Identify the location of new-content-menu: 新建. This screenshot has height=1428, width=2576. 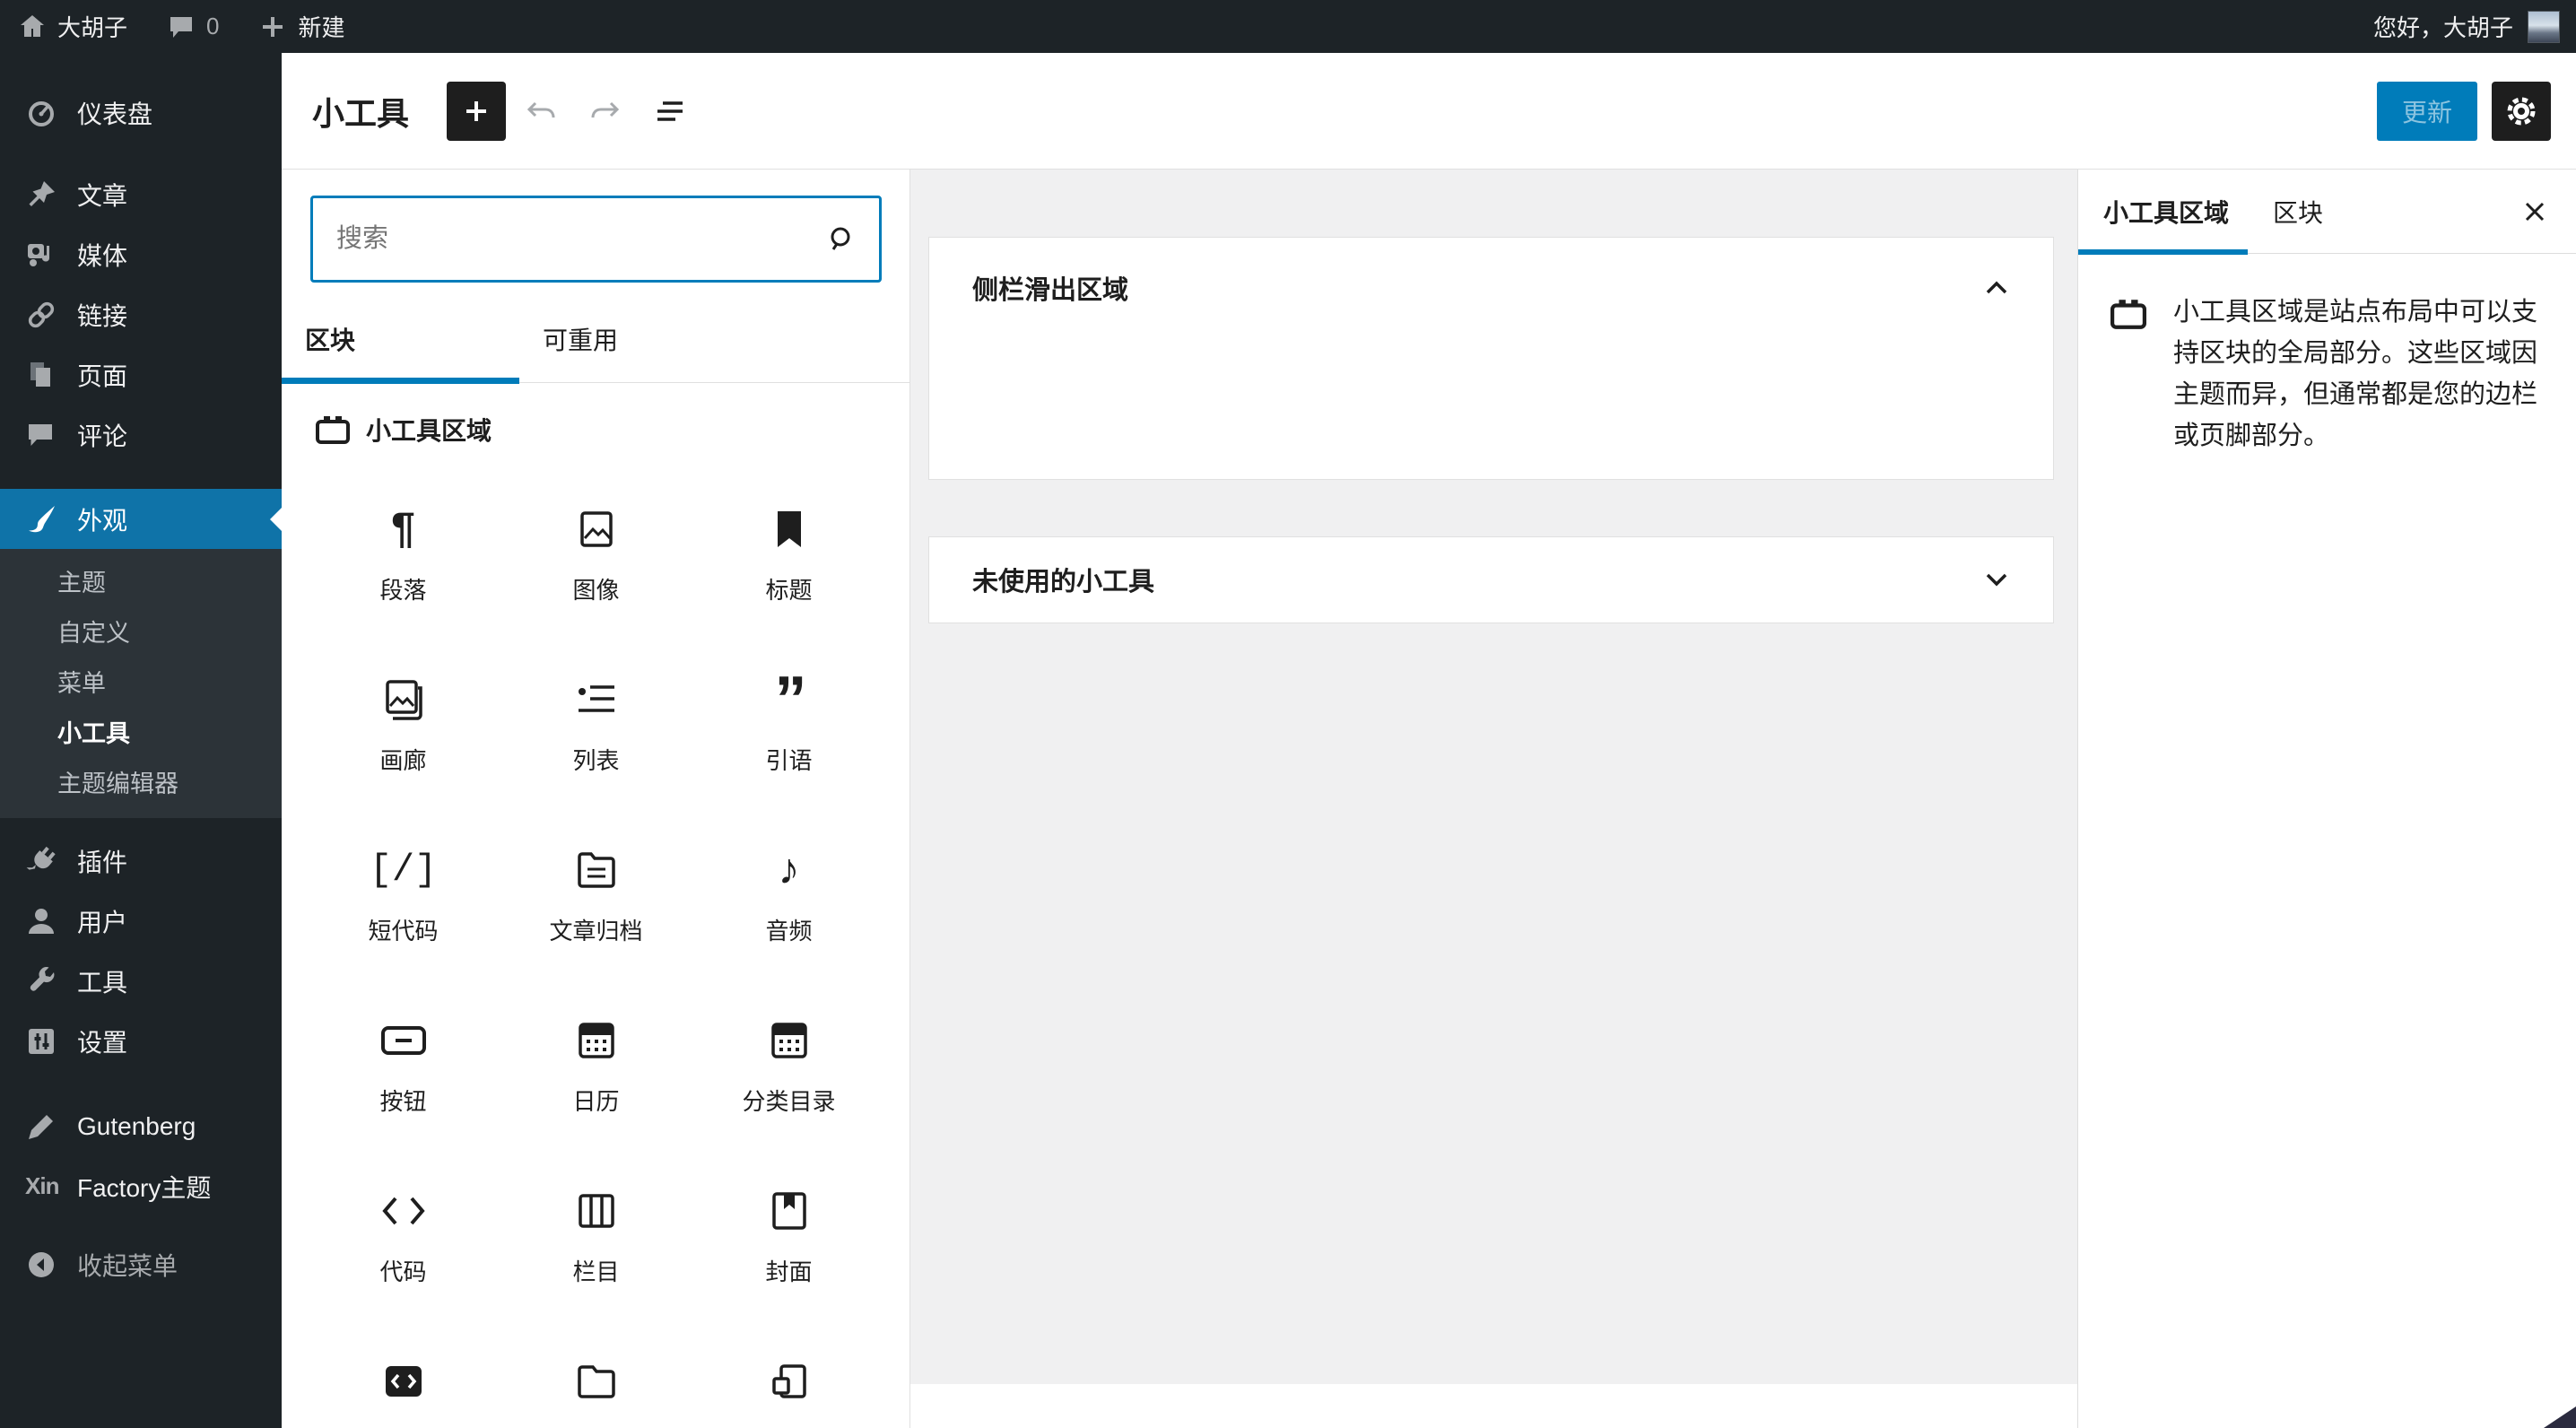
(301, 27).